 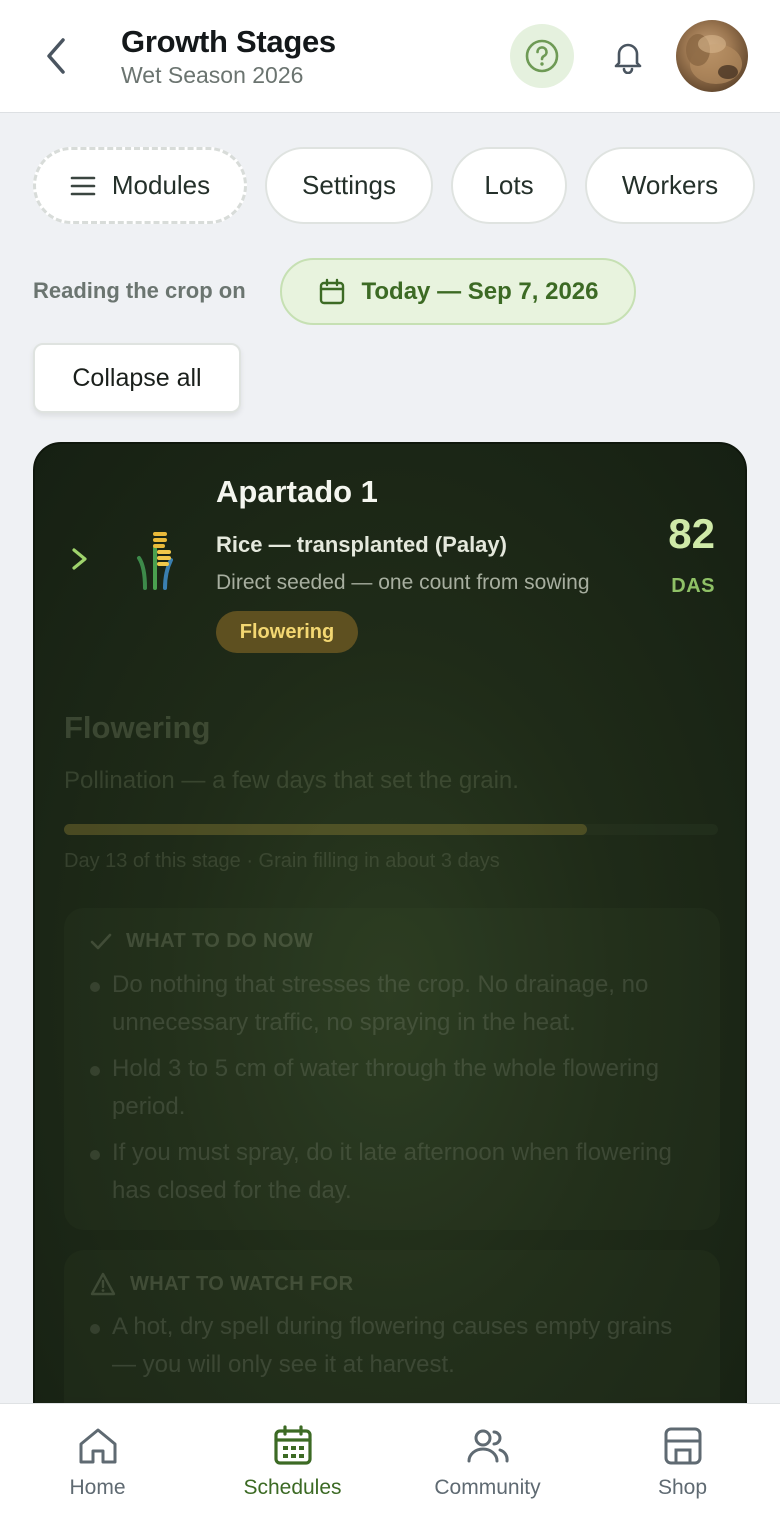 I want to click on page-title: Growth Stages, so click(x=228, y=41).